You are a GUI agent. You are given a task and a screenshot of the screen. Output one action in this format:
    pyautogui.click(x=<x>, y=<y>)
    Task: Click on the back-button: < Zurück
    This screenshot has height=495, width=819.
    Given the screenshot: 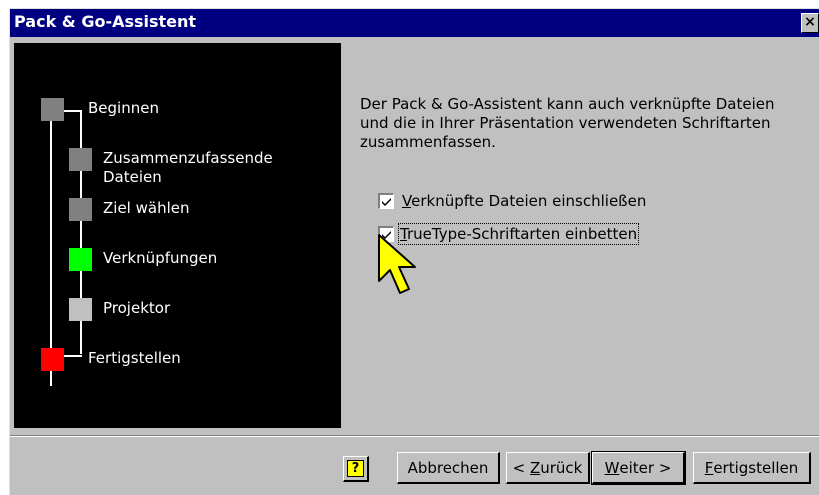 What is the action you would take?
    pyautogui.click(x=548, y=468)
    